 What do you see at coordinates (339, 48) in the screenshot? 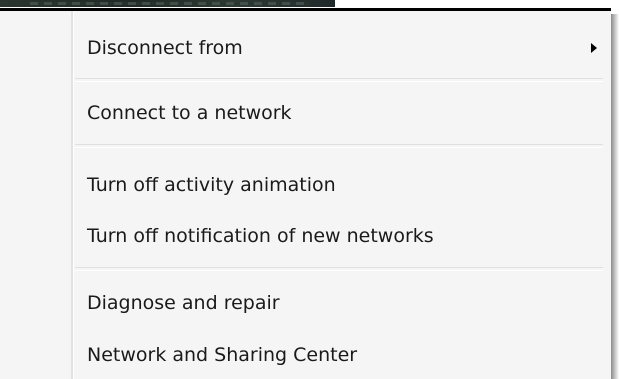
I see `menu-item-disconnect-from: Disconnect from` at bounding box center [339, 48].